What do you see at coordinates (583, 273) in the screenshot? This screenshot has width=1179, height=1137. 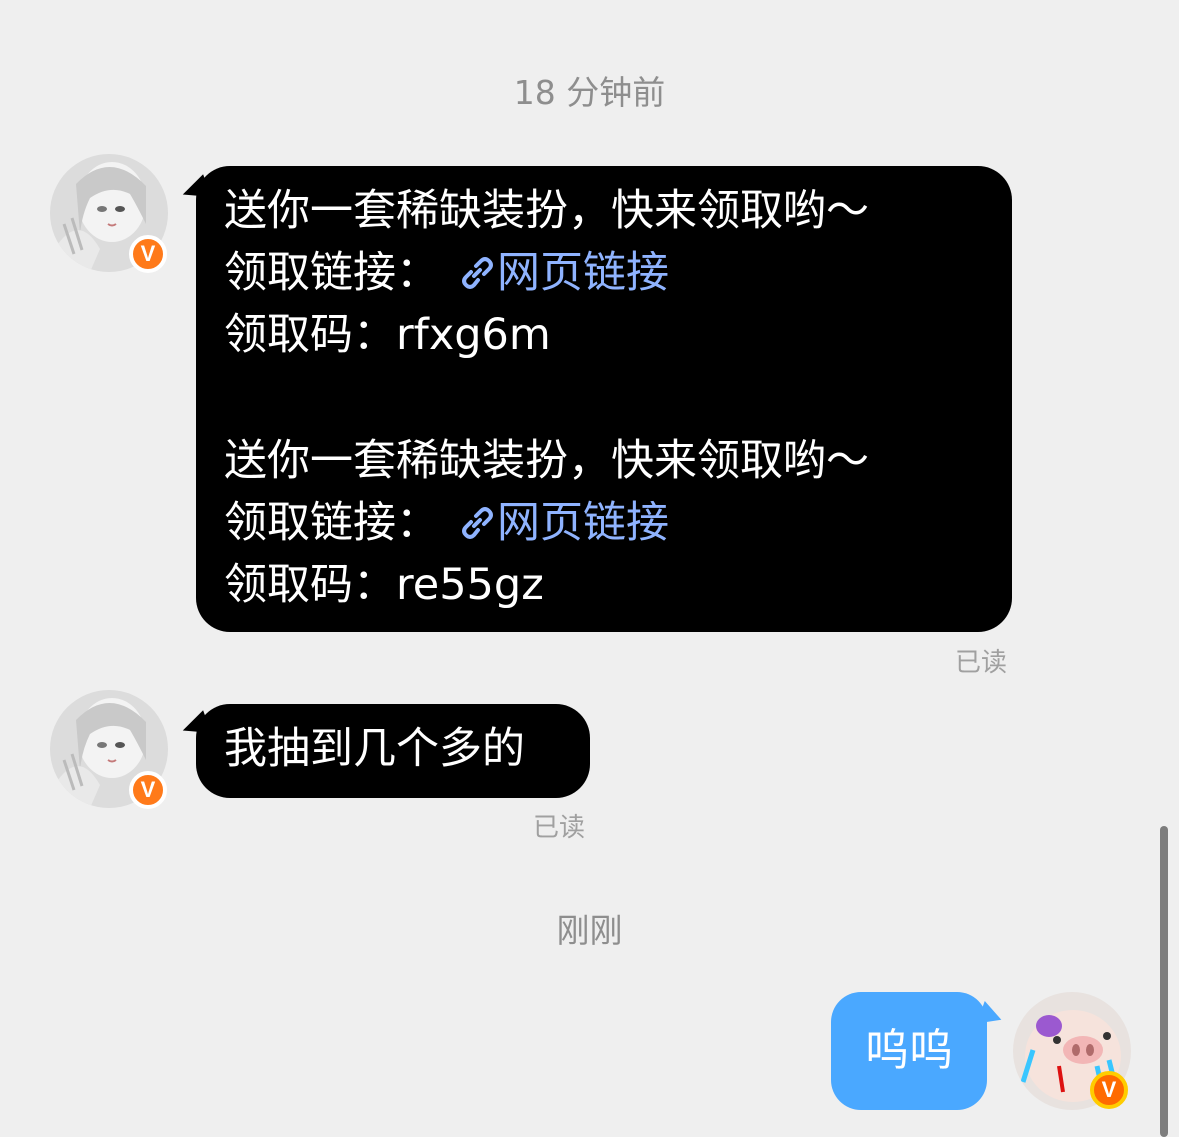 I see `web-link-1: 网页链接` at bounding box center [583, 273].